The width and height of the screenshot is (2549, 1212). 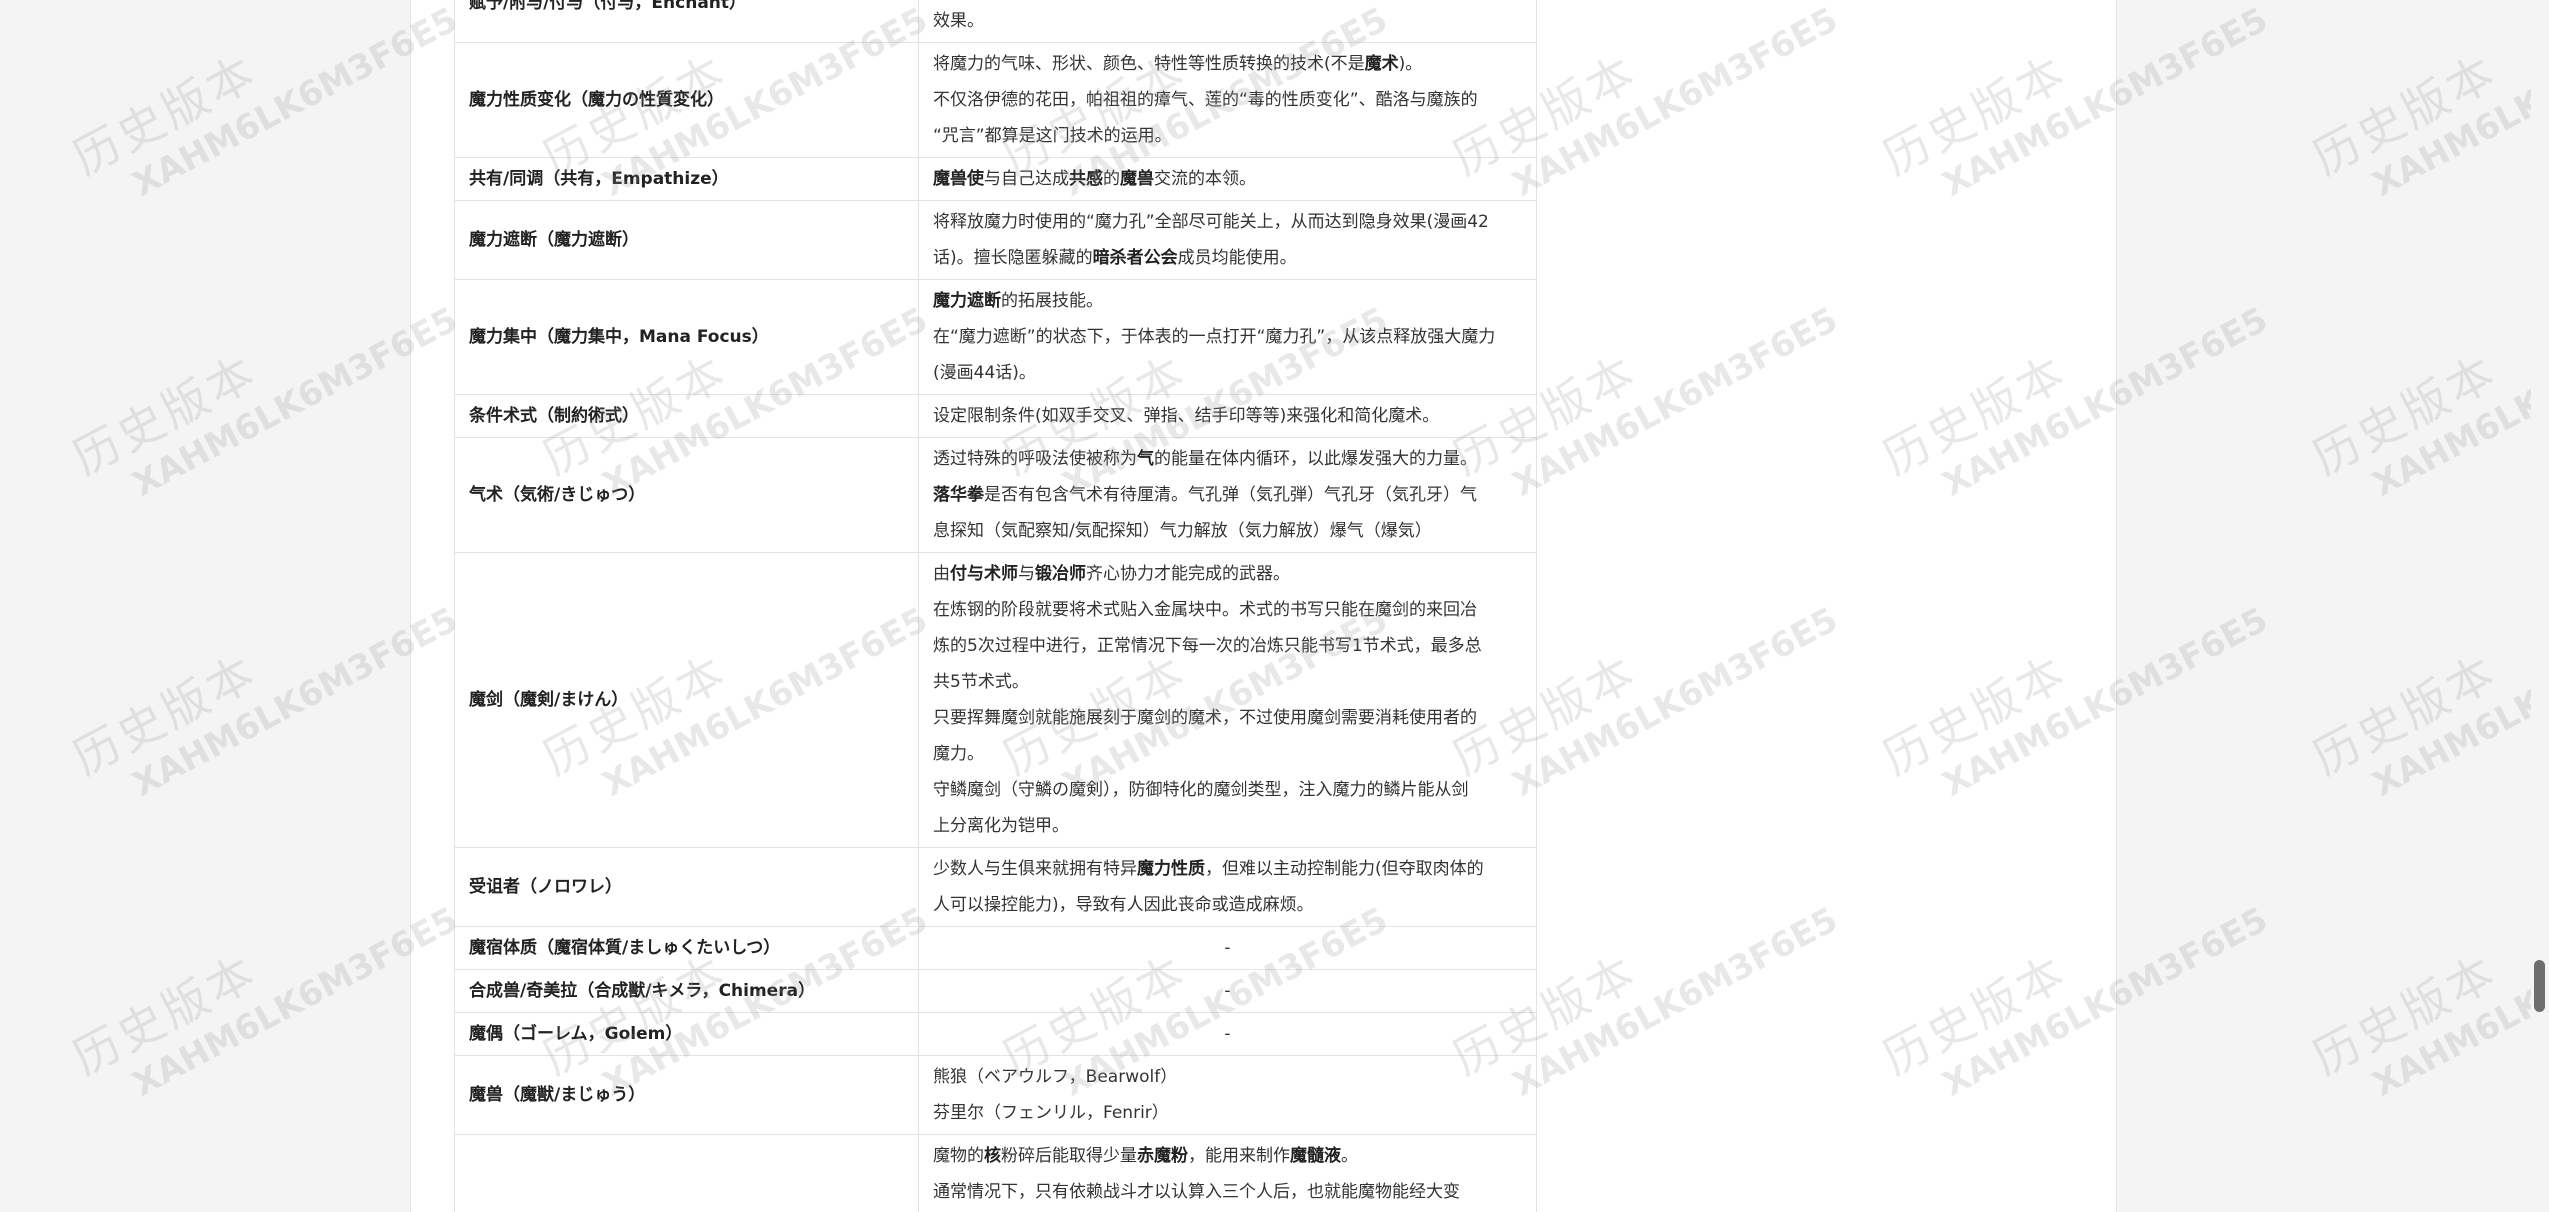 I want to click on description-line: 上分离化为铠甲。, so click(x=1227, y=826).